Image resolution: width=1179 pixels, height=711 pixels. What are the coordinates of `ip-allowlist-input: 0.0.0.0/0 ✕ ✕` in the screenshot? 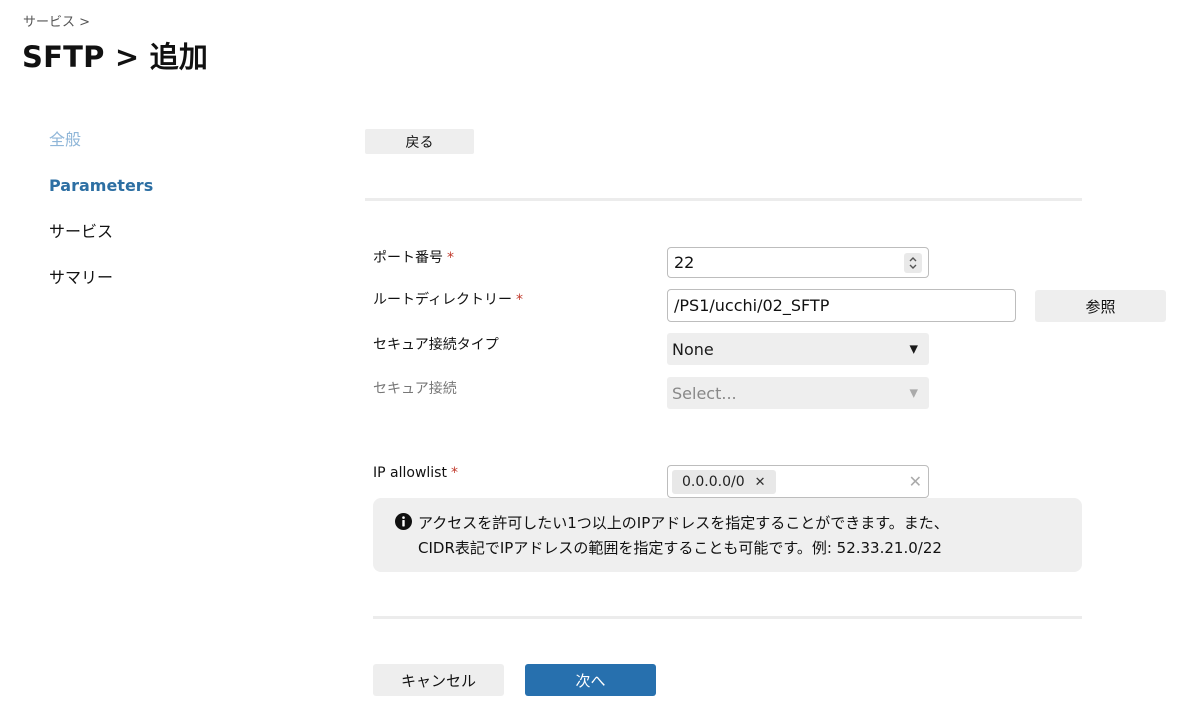 It's located at (798, 481).